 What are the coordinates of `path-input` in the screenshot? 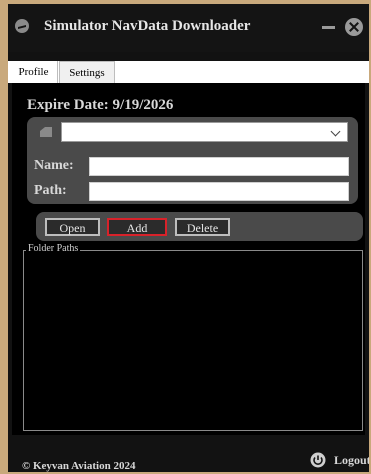 It's located at (219, 191).